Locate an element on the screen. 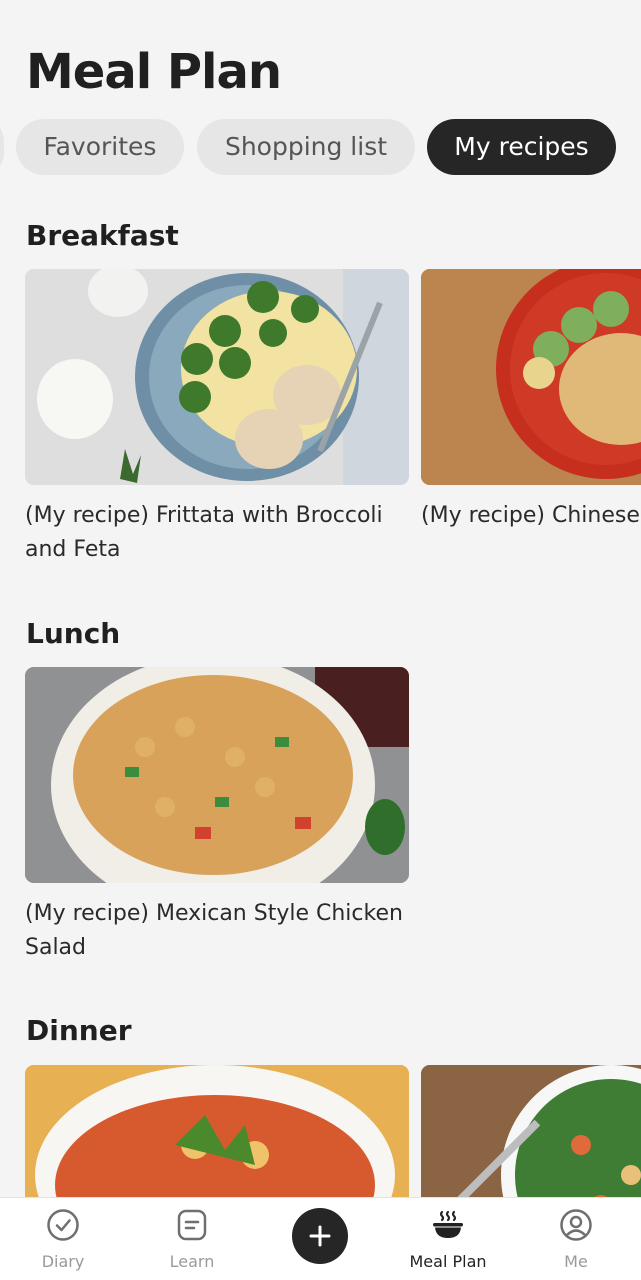  nav-diary: Diary is located at coordinates (63, 1239).